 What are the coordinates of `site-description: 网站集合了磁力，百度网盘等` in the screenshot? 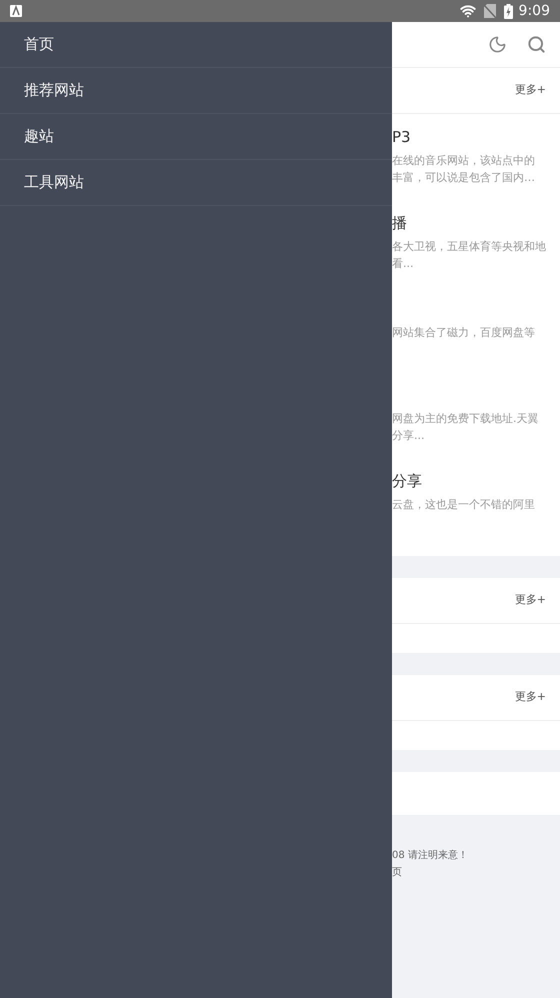 It's located at (464, 333).